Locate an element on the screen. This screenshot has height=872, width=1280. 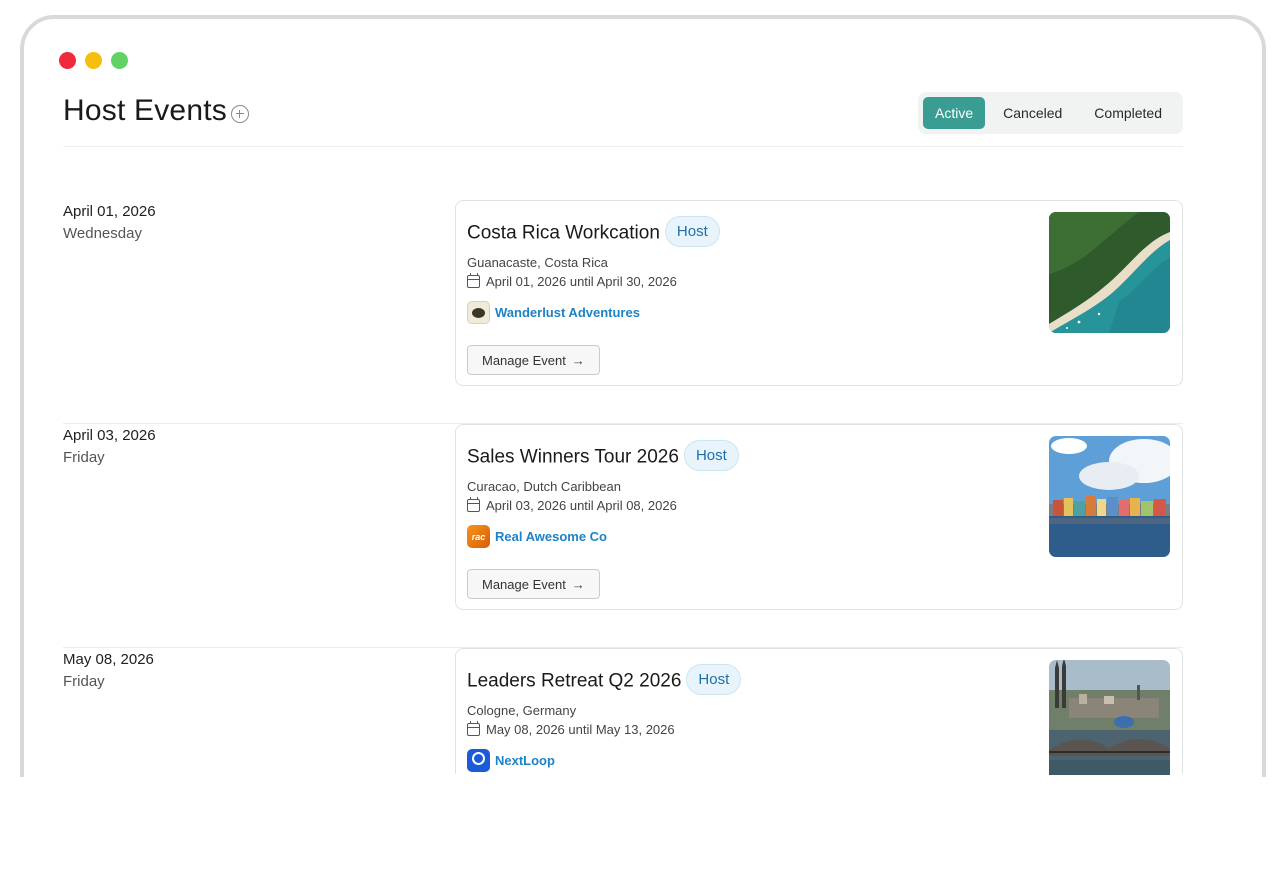
event-location: Curacao, Dutch Caribbean is located at coordinates (544, 486).